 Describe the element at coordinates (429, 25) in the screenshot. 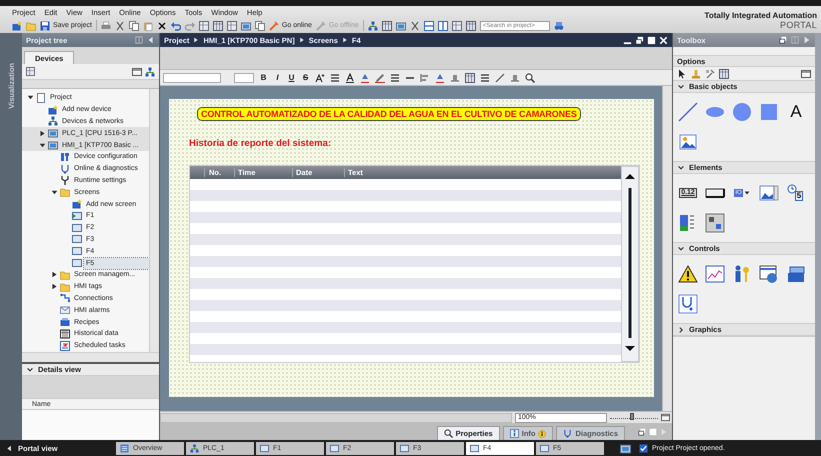

I see `split-horizontal-icon` at that location.